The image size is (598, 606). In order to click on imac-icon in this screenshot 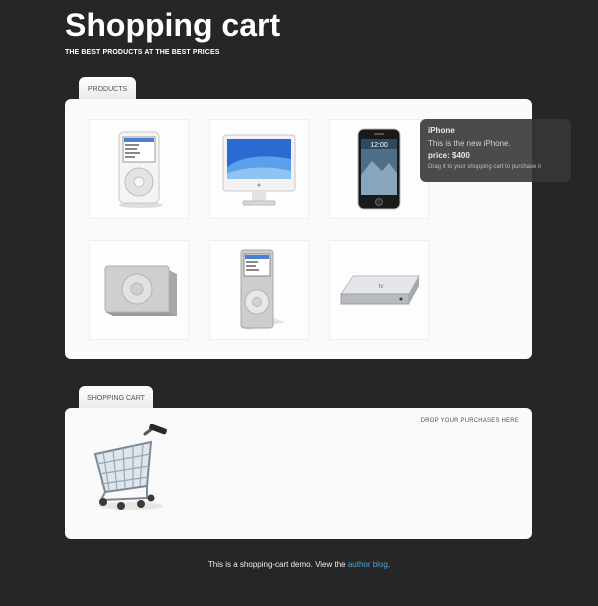, I will do `click(259, 170)`.